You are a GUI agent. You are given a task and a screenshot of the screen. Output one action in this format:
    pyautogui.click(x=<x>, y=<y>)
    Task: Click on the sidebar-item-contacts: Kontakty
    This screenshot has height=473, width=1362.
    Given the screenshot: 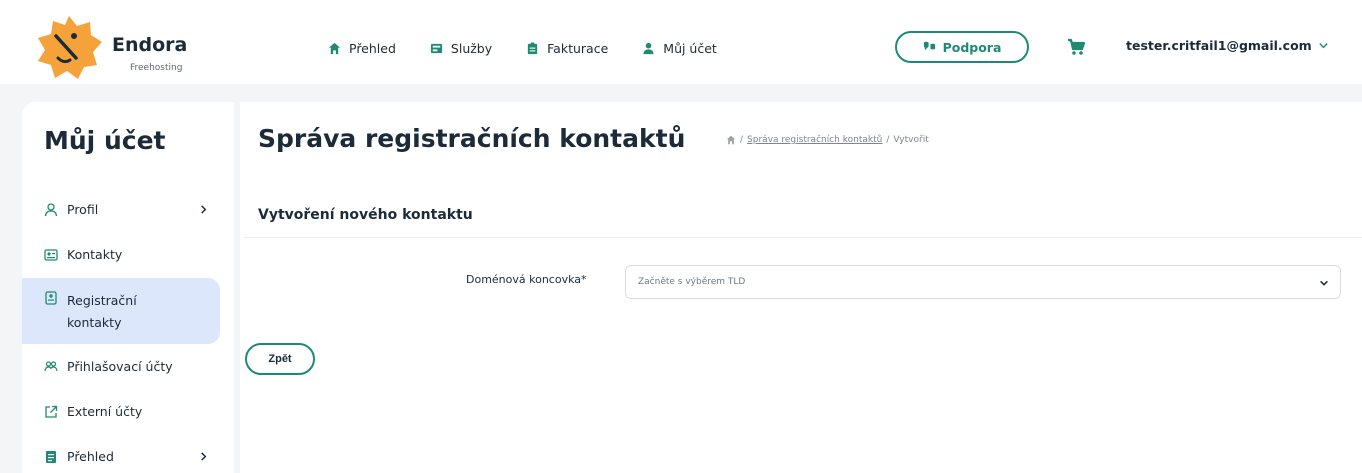 What is the action you would take?
    pyautogui.click(x=121, y=255)
    